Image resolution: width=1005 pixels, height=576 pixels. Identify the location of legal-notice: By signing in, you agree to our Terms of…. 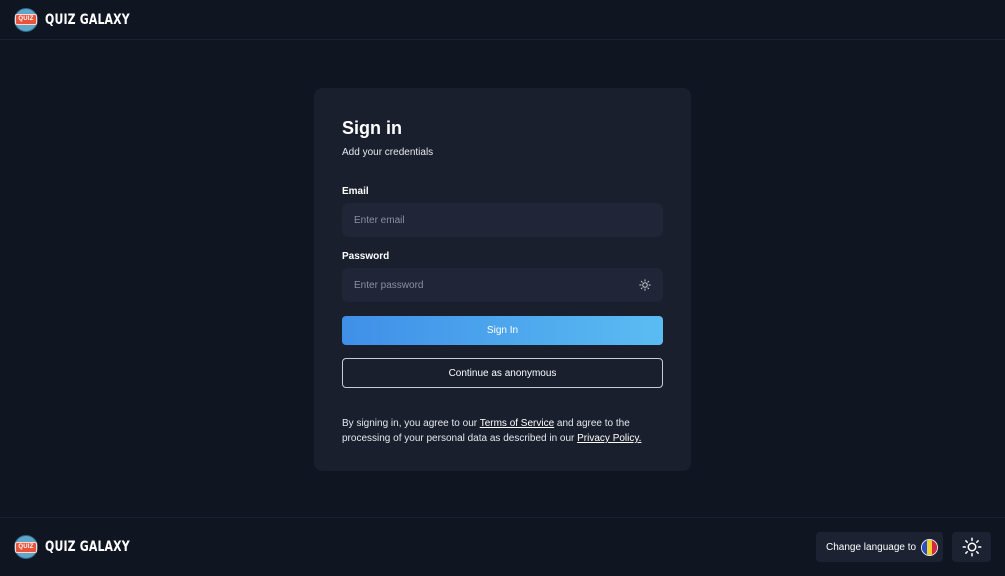
(504, 431).